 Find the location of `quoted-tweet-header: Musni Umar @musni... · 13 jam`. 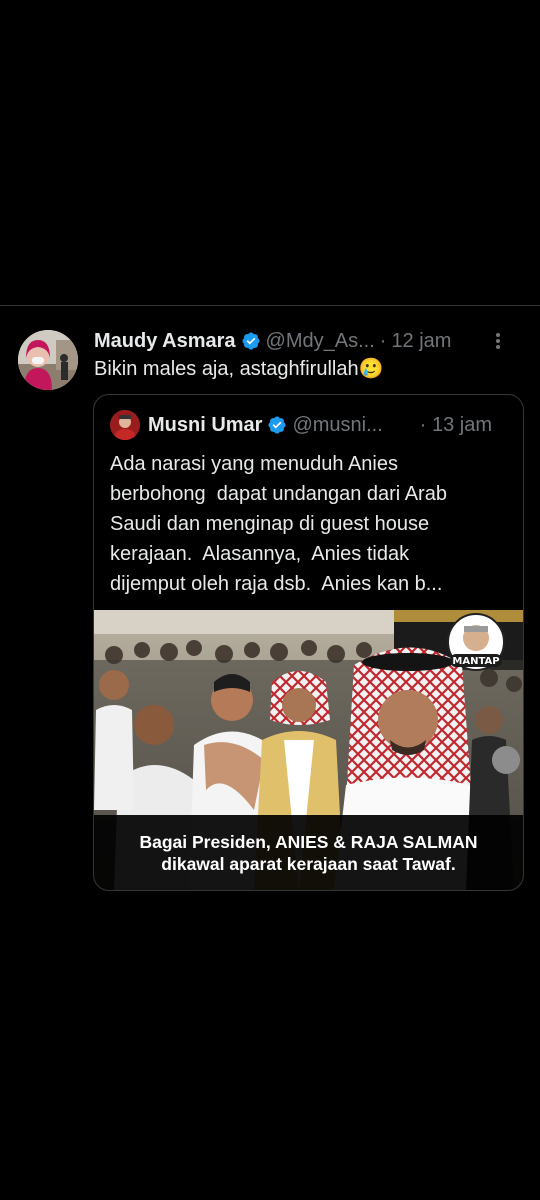

quoted-tweet-header: Musni Umar @musni... · 13 jam is located at coordinates (310, 425).